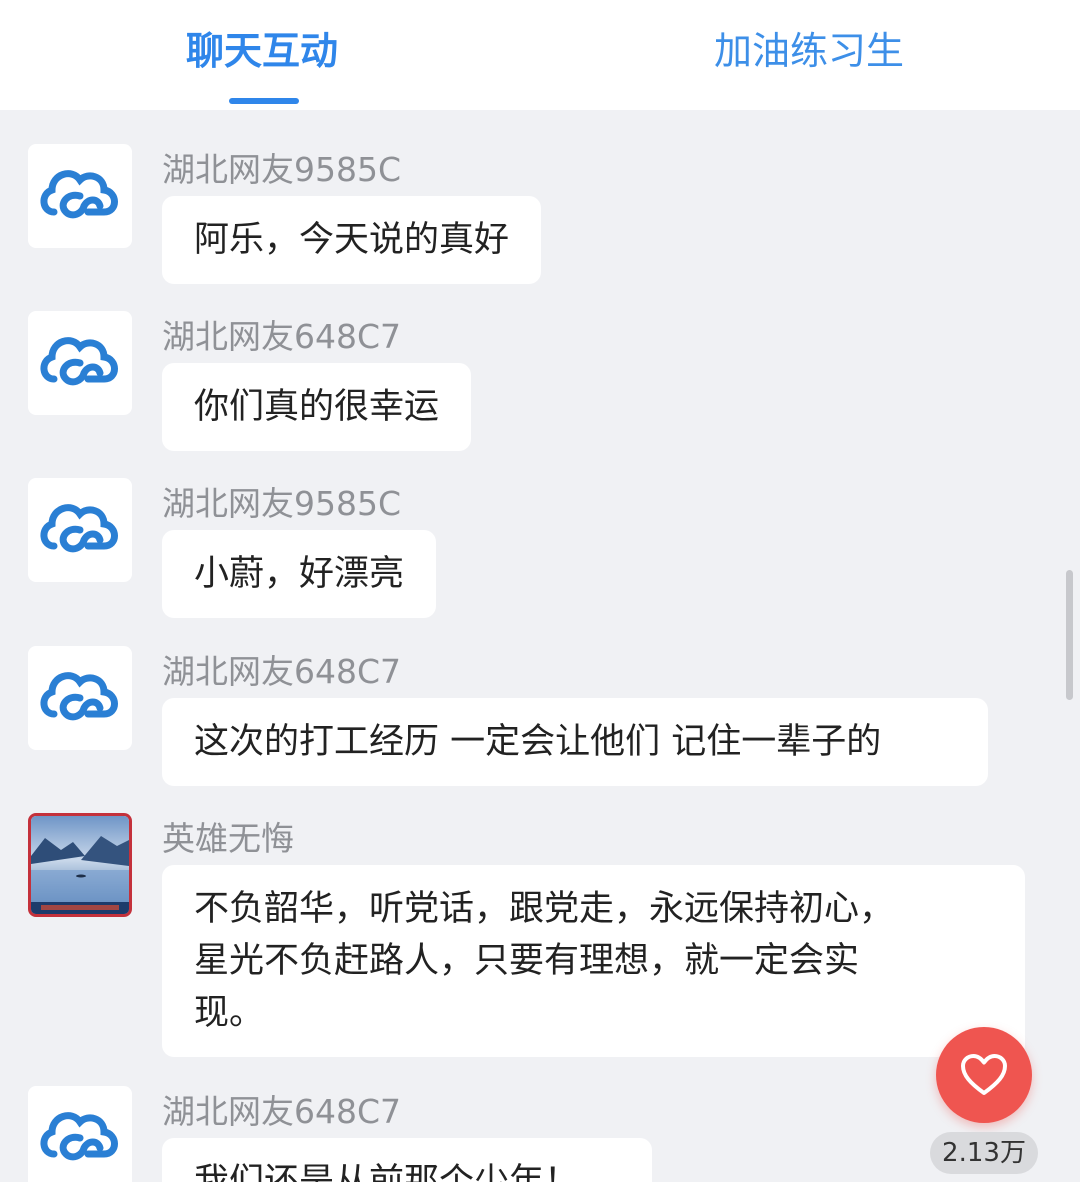 The image size is (1080, 1200). What do you see at coordinates (540, 1191) in the screenshot?
I see `bottom-edge` at bounding box center [540, 1191].